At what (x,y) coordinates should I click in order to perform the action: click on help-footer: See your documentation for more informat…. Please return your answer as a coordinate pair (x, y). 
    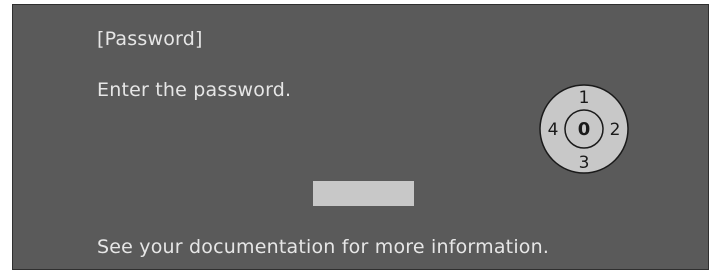
    Looking at the image, I should click on (323, 247).